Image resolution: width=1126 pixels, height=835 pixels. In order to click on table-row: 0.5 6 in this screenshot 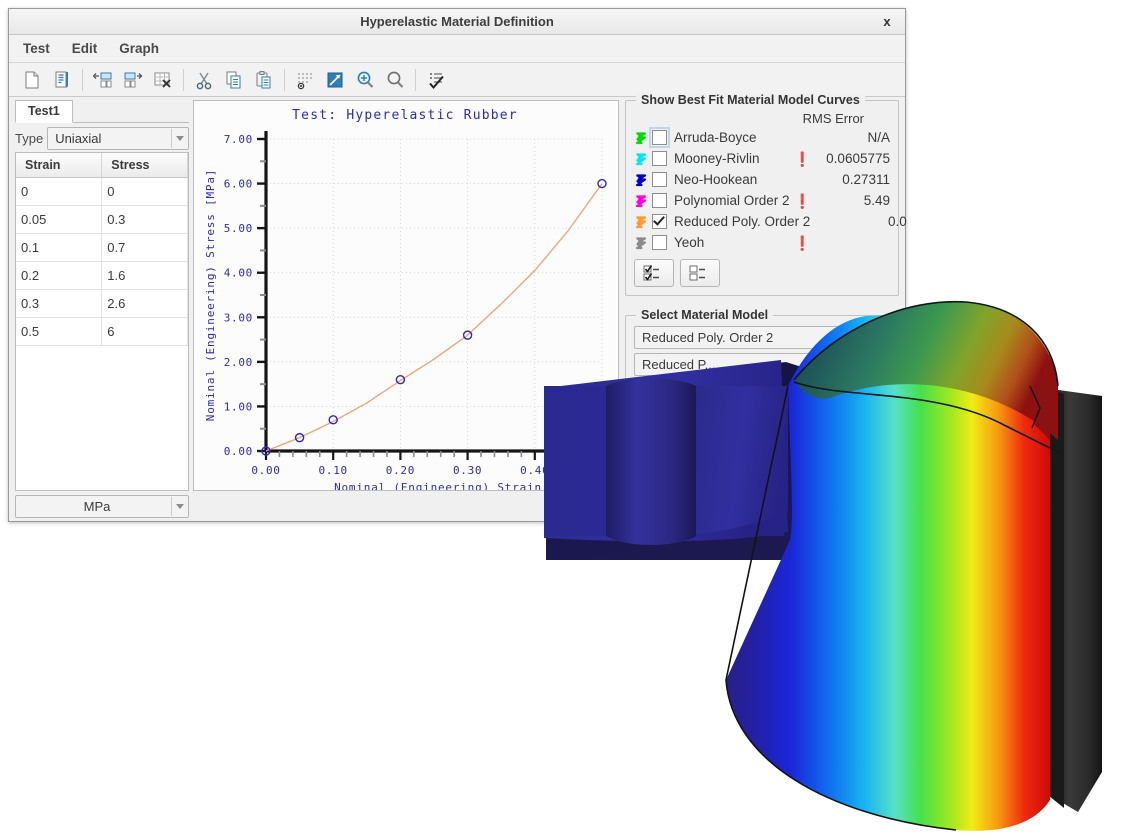, I will do `click(102, 331)`.